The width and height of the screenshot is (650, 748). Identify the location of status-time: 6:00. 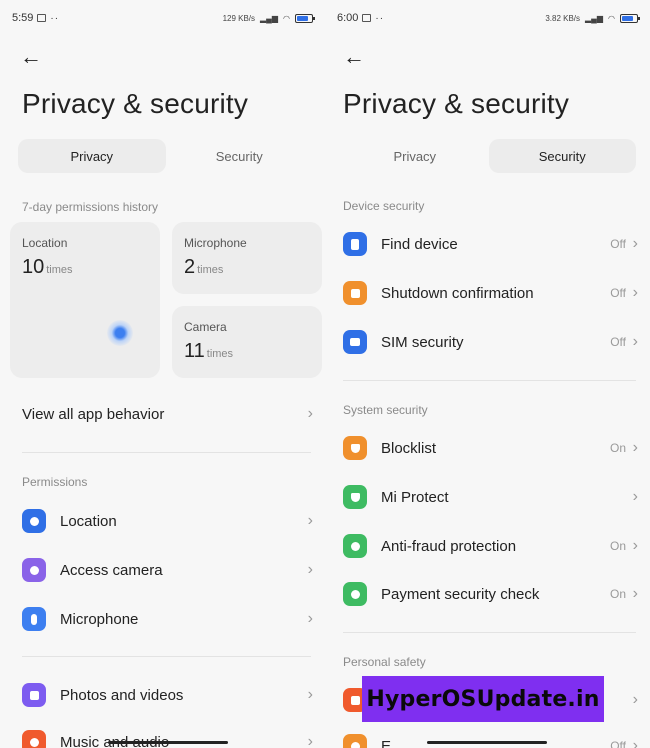
(348, 18).